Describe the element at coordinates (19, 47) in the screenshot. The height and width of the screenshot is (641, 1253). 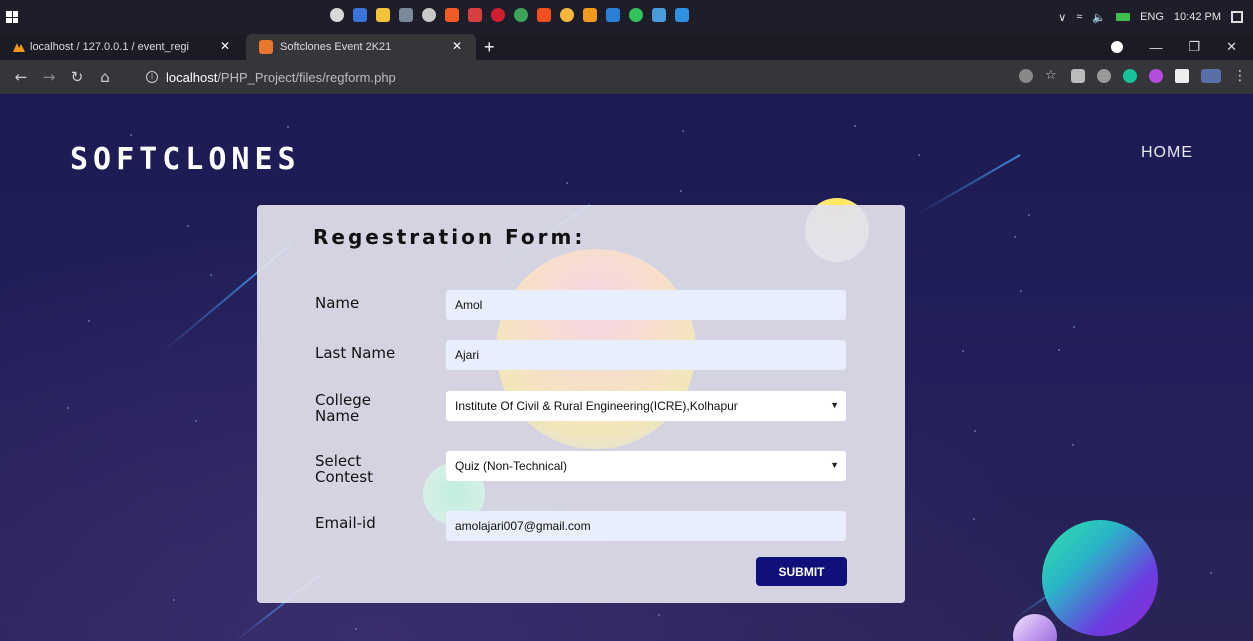
I see `phpmyadmin-icon` at that location.